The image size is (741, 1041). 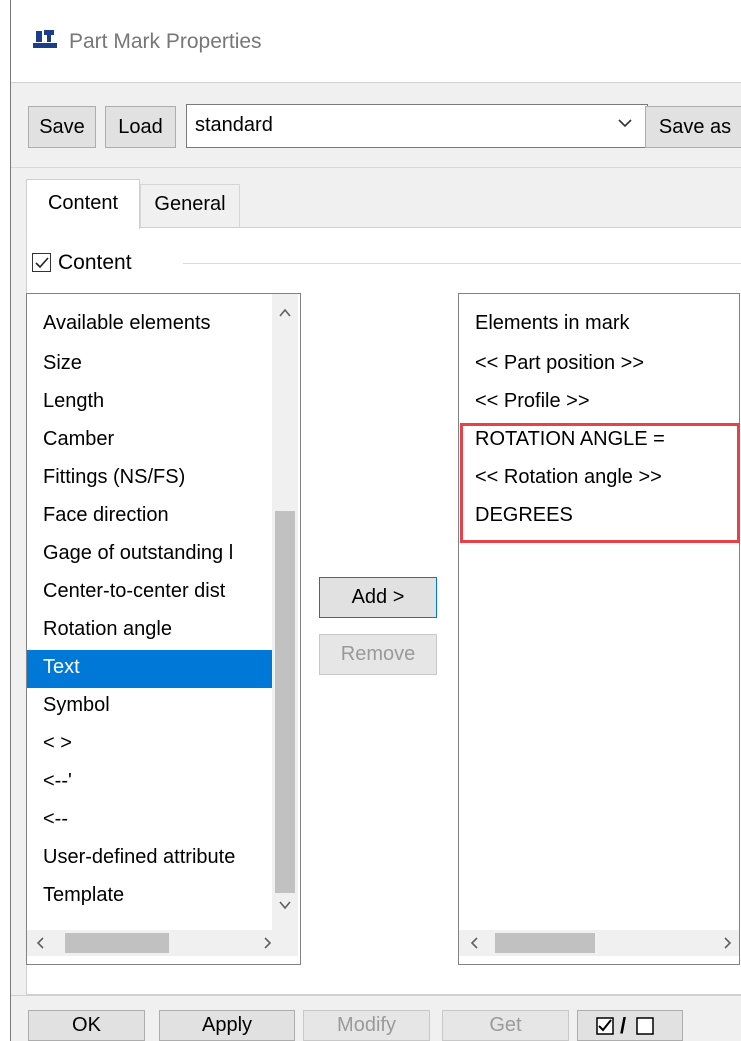 I want to click on checked-box-icon, so click(x=605, y=1026).